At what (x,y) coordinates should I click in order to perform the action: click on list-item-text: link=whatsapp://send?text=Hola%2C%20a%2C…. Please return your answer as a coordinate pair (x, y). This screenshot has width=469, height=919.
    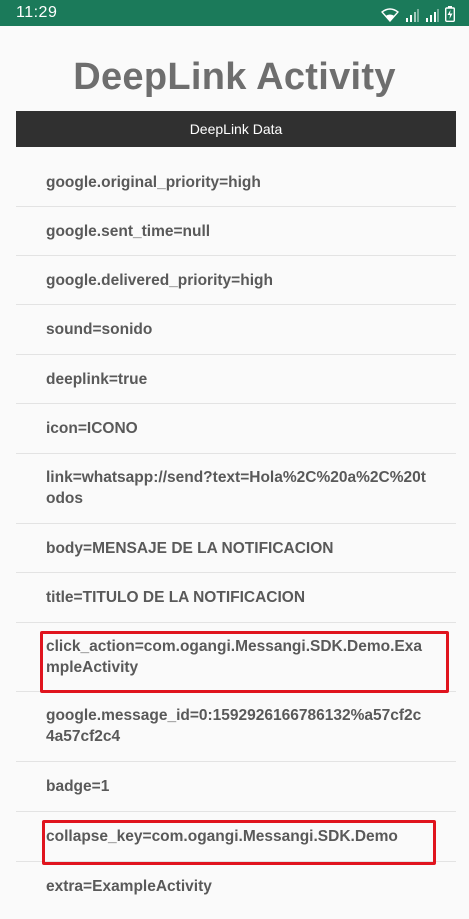
    Looking at the image, I should click on (236, 488).